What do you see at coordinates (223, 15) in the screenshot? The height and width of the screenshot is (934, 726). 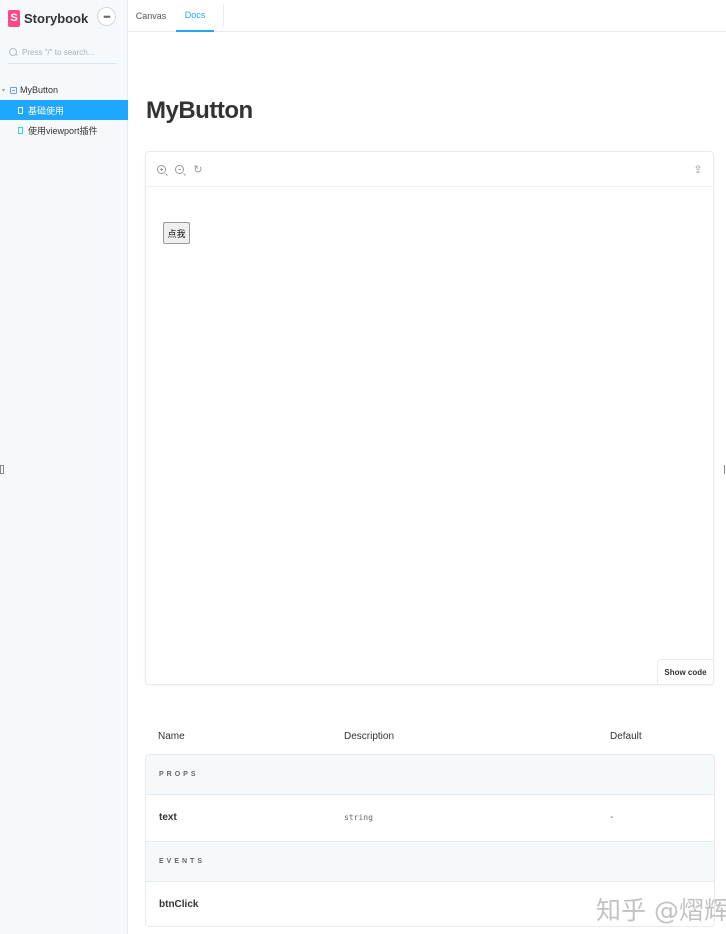 I see `tab-divider` at bounding box center [223, 15].